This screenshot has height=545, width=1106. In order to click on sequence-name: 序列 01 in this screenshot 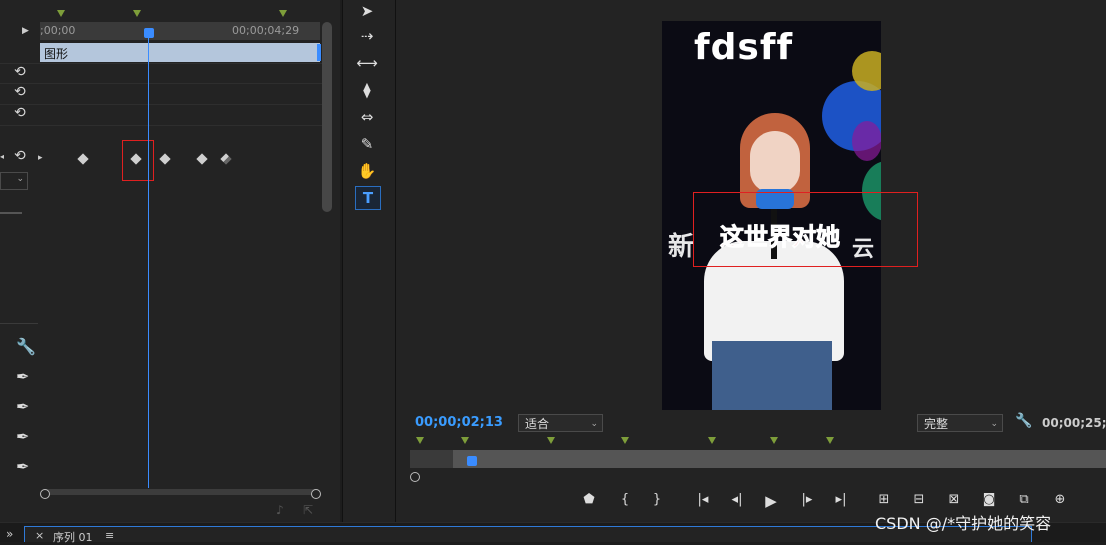, I will do `click(73, 537)`.